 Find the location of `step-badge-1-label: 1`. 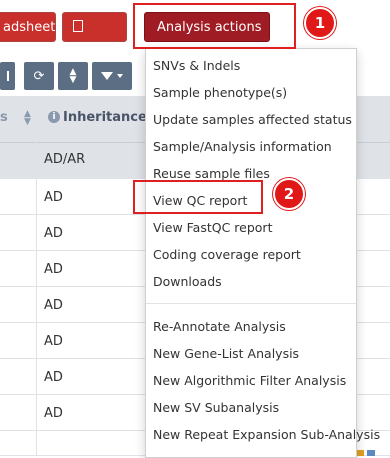

step-badge-1-label: 1 is located at coordinates (320, 23).